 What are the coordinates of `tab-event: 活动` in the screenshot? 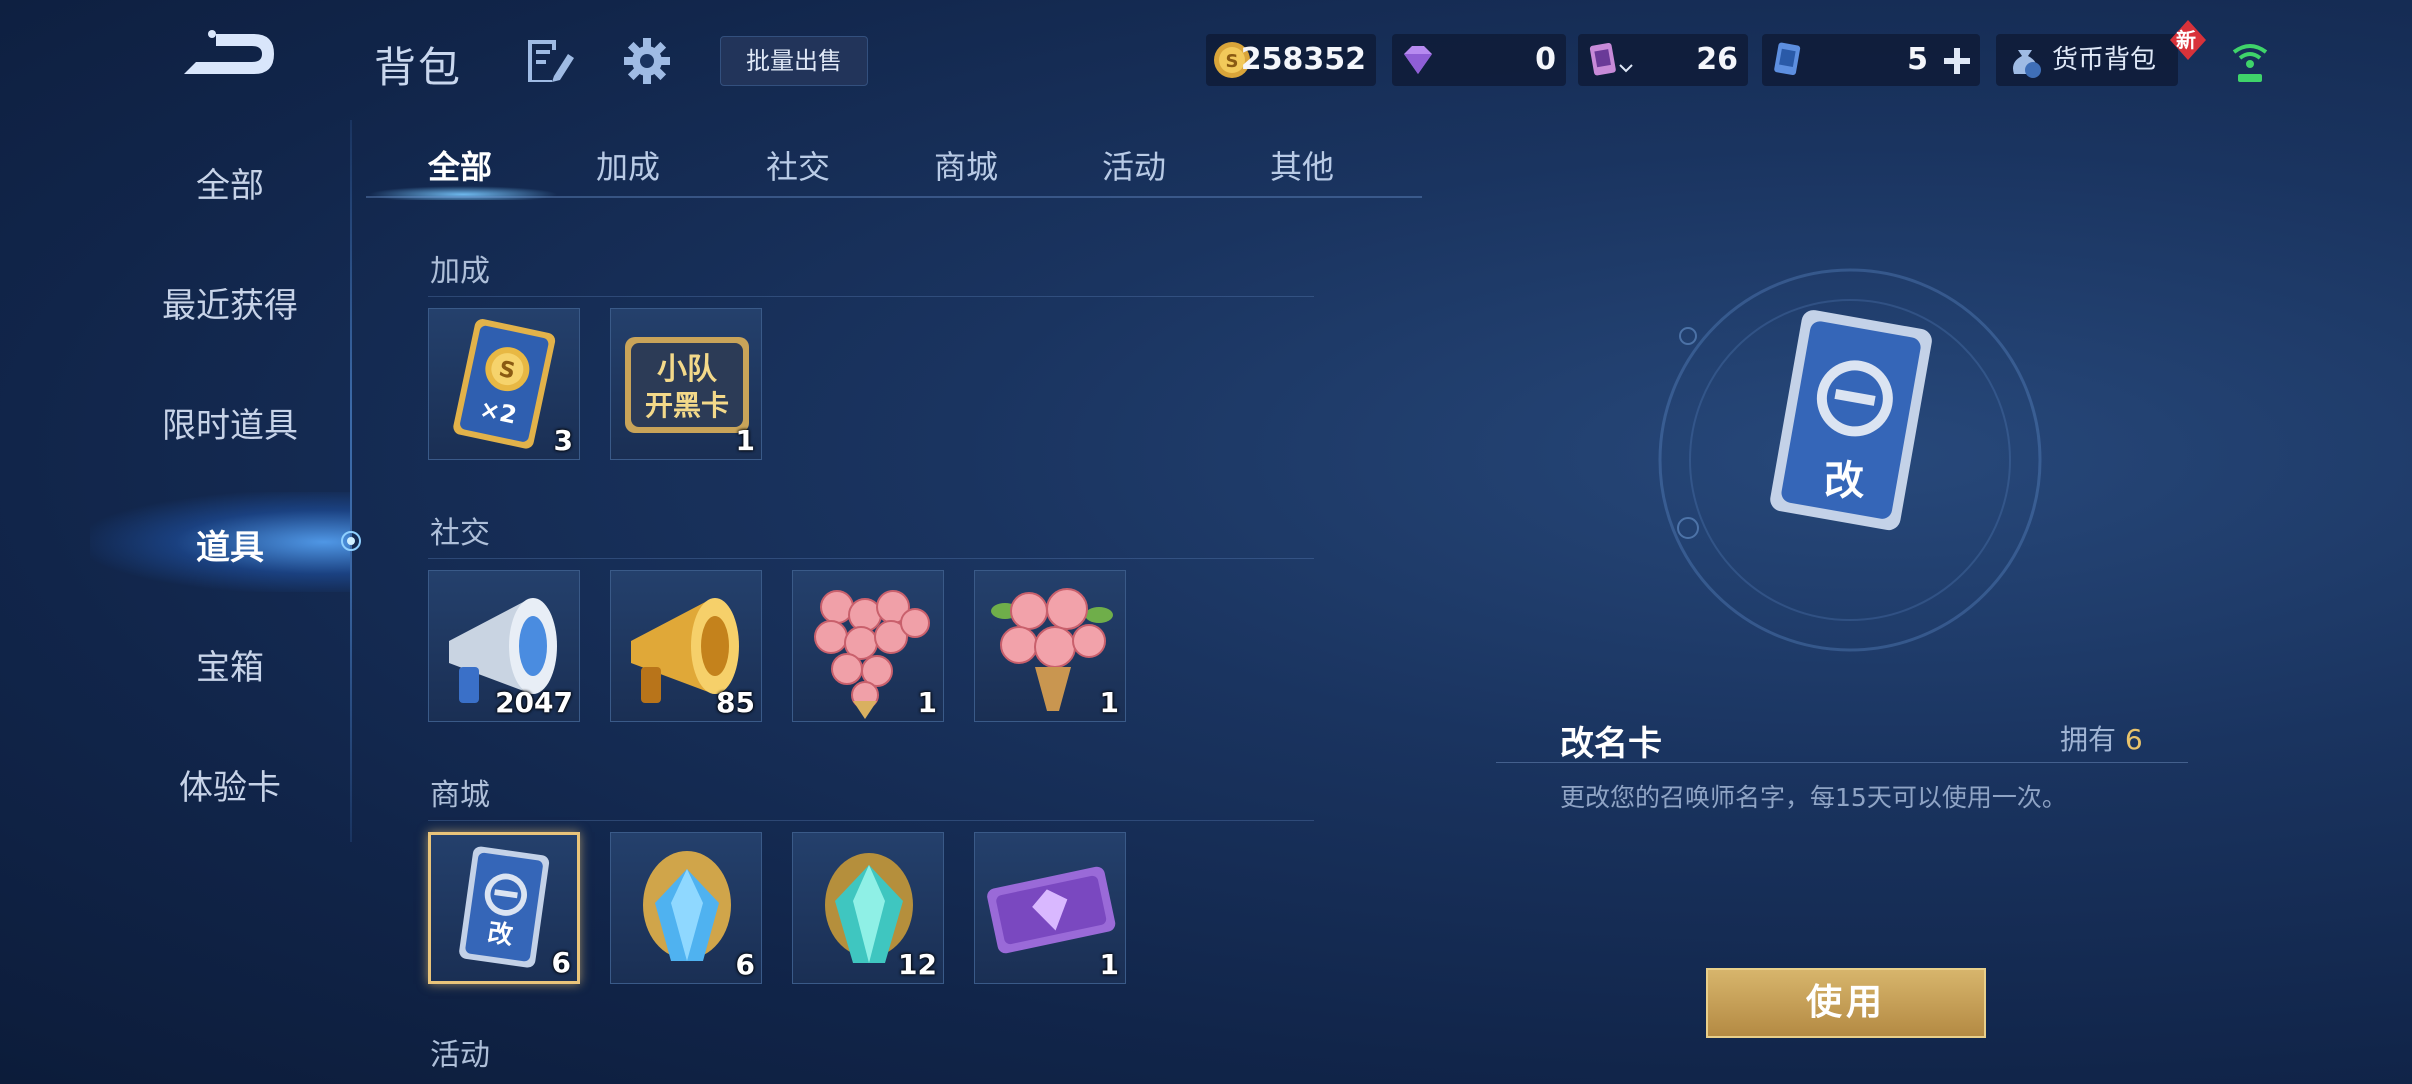 It's located at (1134, 165).